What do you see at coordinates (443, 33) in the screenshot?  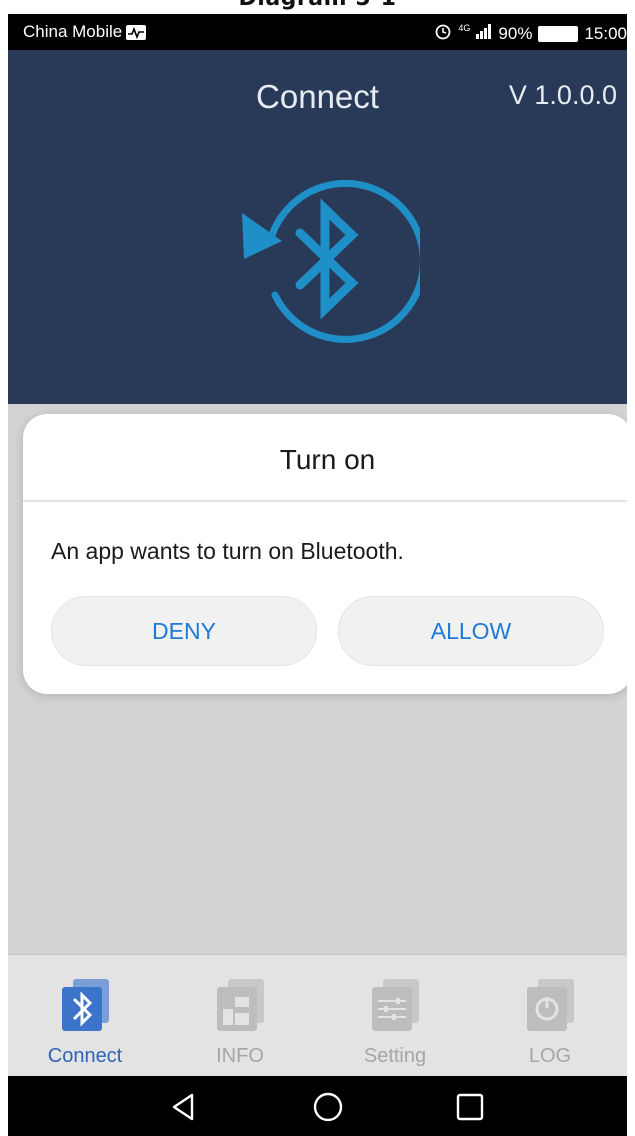 I see `alarm-icon` at bounding box center [443, 33].